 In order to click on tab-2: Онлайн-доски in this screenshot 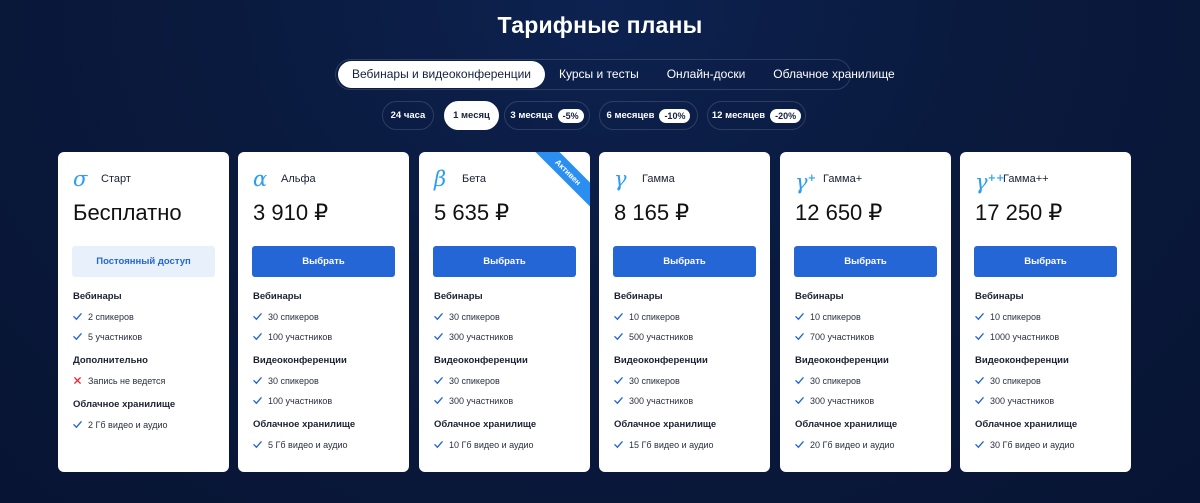, I will do `click(706, 74)`.